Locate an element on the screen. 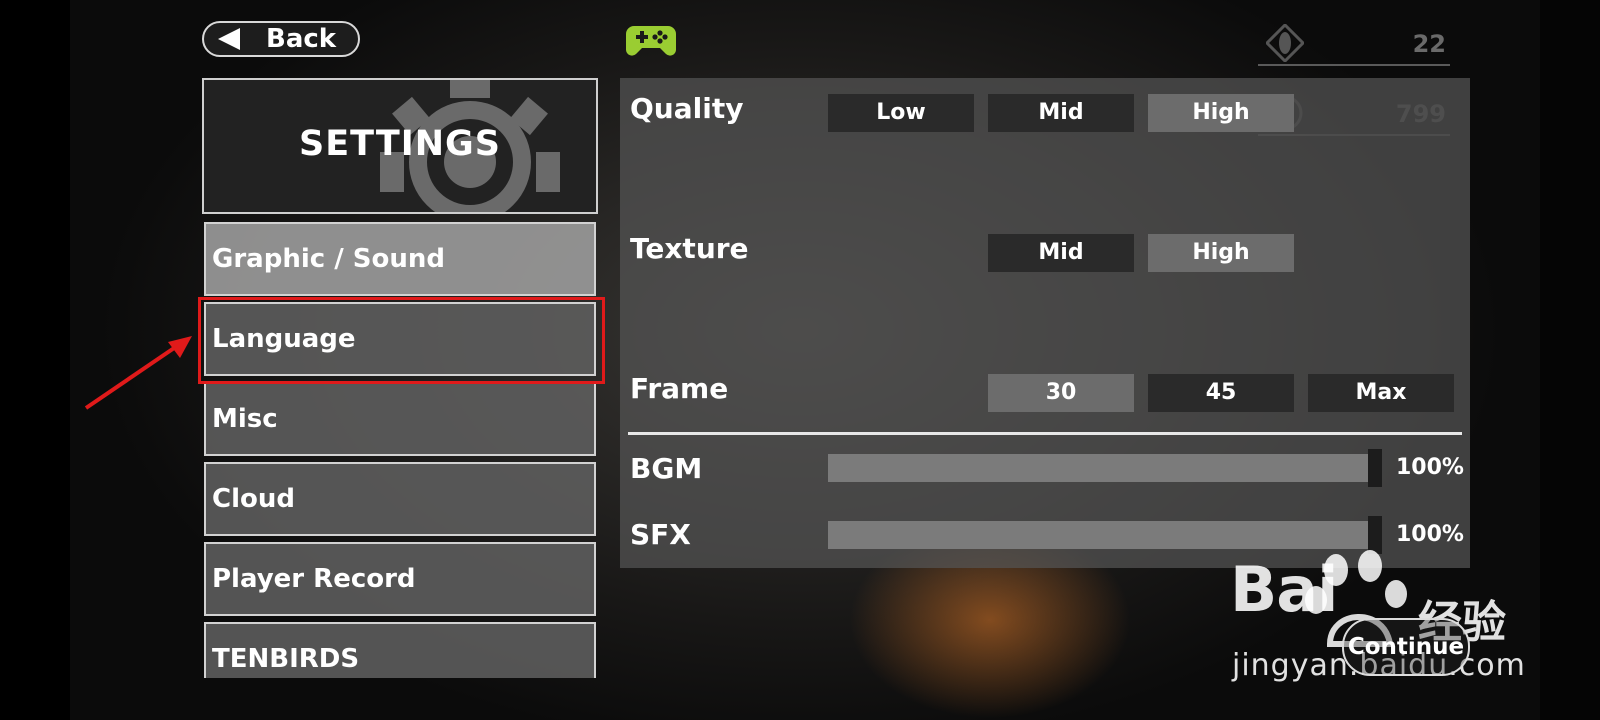 This screenshot has height=720, width=1600. sidebar-item-graphic-sound: Graphic / Sound is located at coordinates (400, 259).